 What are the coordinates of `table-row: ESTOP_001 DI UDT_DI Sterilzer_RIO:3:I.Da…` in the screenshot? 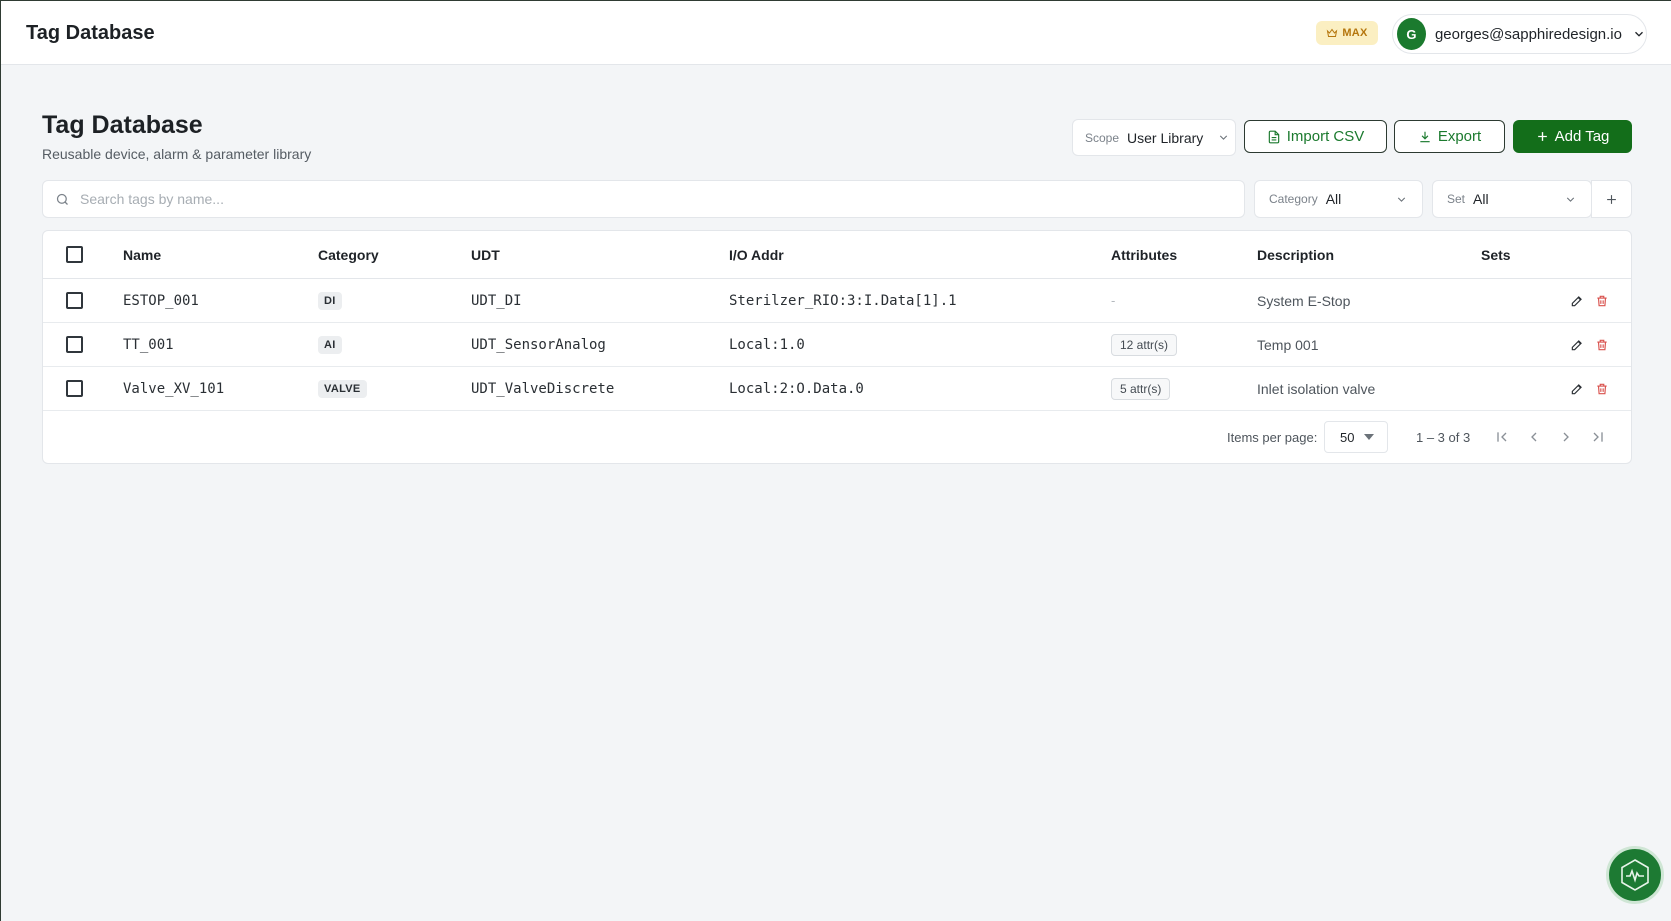 It's located at (837, 301).